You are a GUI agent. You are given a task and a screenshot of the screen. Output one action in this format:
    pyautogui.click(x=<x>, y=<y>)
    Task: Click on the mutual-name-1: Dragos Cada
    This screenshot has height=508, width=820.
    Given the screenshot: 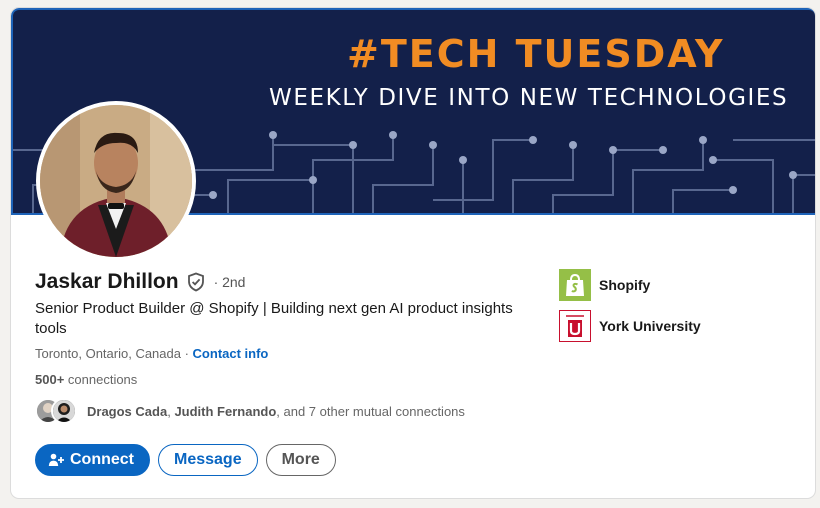 What is the action you would take?
    pyautogui.click(x=127, y=411)
    